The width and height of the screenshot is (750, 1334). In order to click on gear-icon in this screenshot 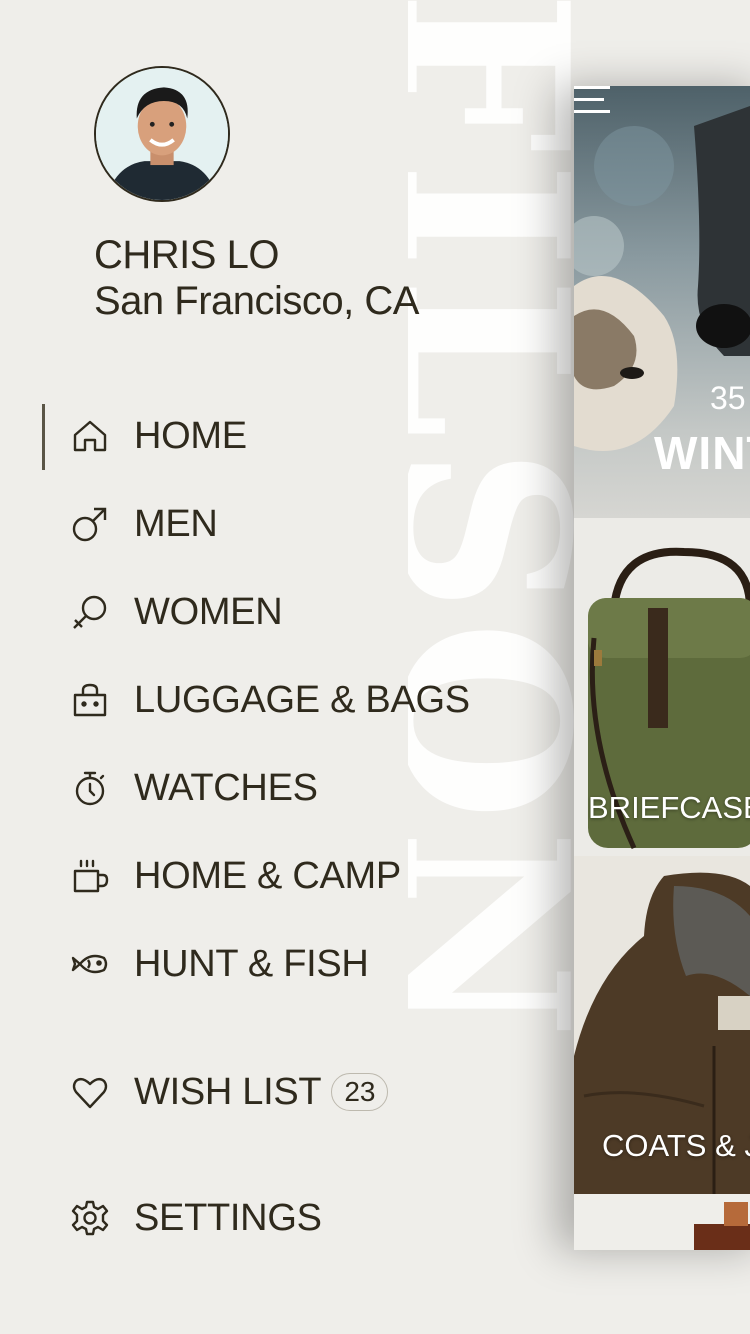, I will do `click(90, 1218)`.